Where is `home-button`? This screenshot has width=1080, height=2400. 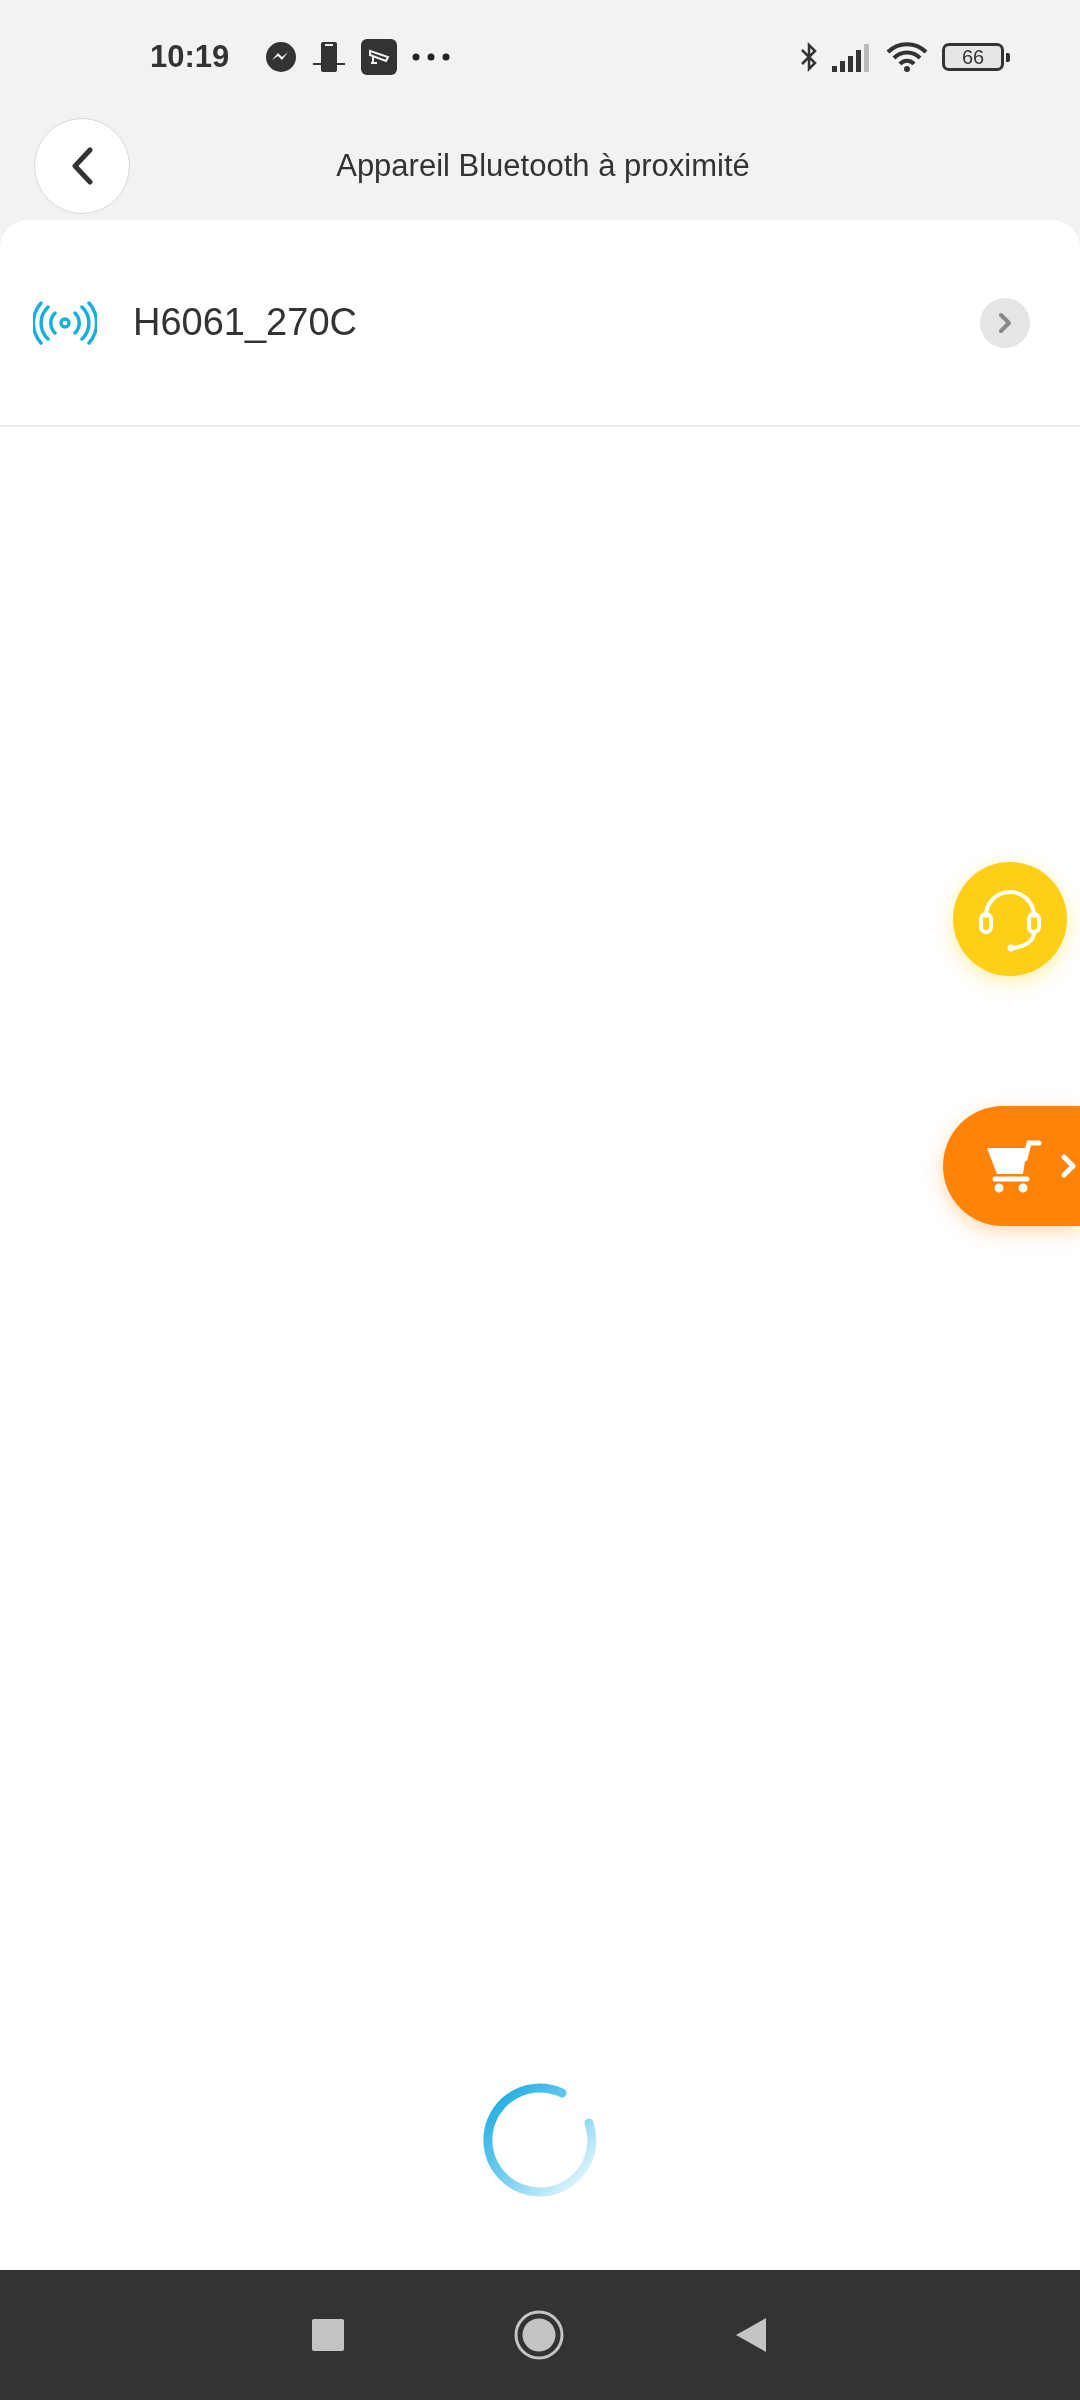
home-button is located at coordinates (539, 2335).